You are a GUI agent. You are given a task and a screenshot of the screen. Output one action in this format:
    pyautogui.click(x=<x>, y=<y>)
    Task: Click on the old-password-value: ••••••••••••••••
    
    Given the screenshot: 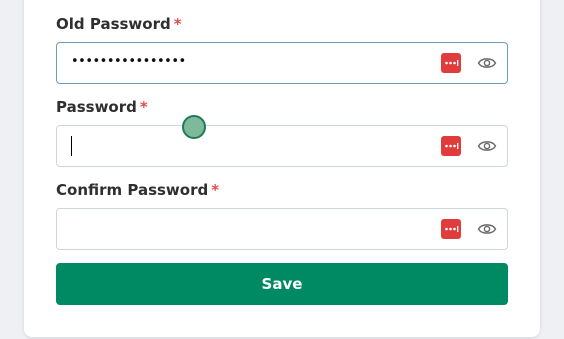 What is the action you would take?
    pyautogui.click(x=128, y=61)
    